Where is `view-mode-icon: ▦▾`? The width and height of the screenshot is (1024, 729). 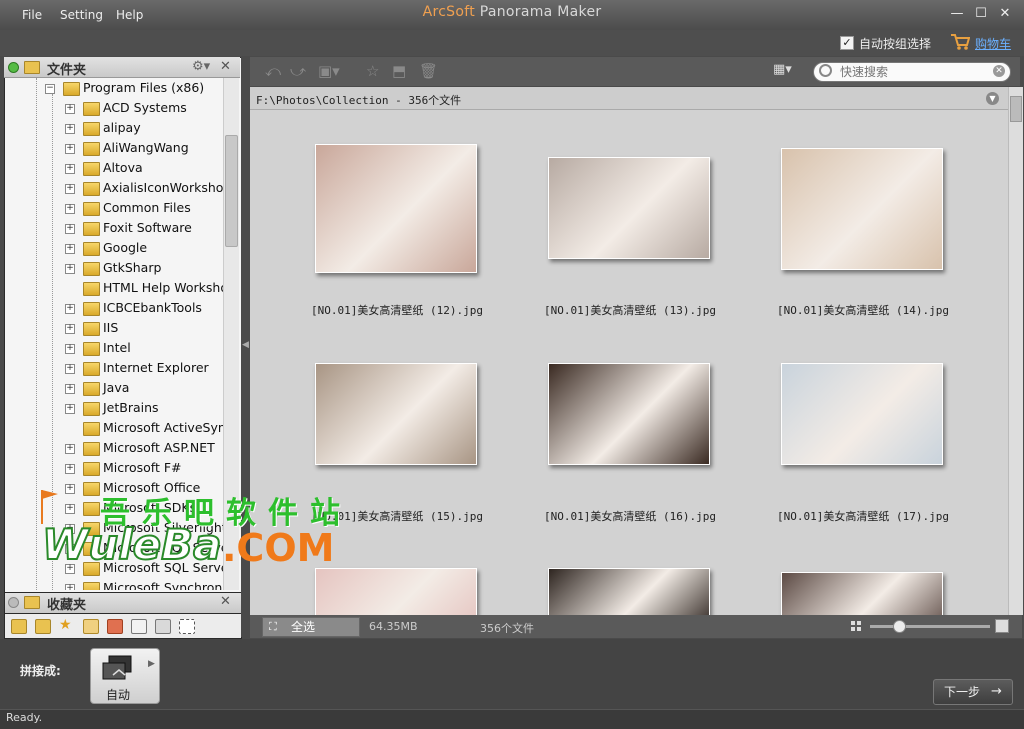
view-mode-icon: ▦▾ is located at coordinates (782, 69).